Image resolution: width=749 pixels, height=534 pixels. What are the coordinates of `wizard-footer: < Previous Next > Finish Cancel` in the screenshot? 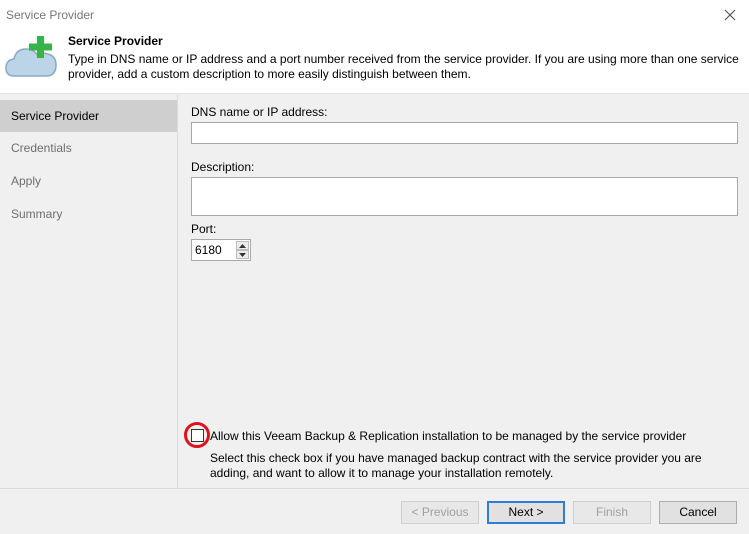 It's located at (374, 511).